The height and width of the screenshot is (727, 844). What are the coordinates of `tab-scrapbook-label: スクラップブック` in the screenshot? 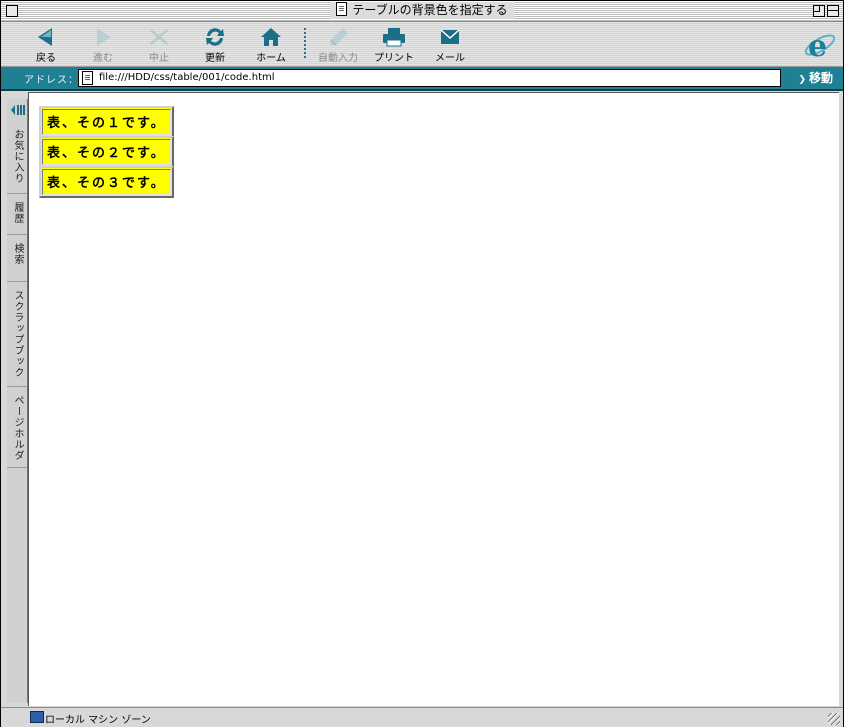 It's located at (17, 334).